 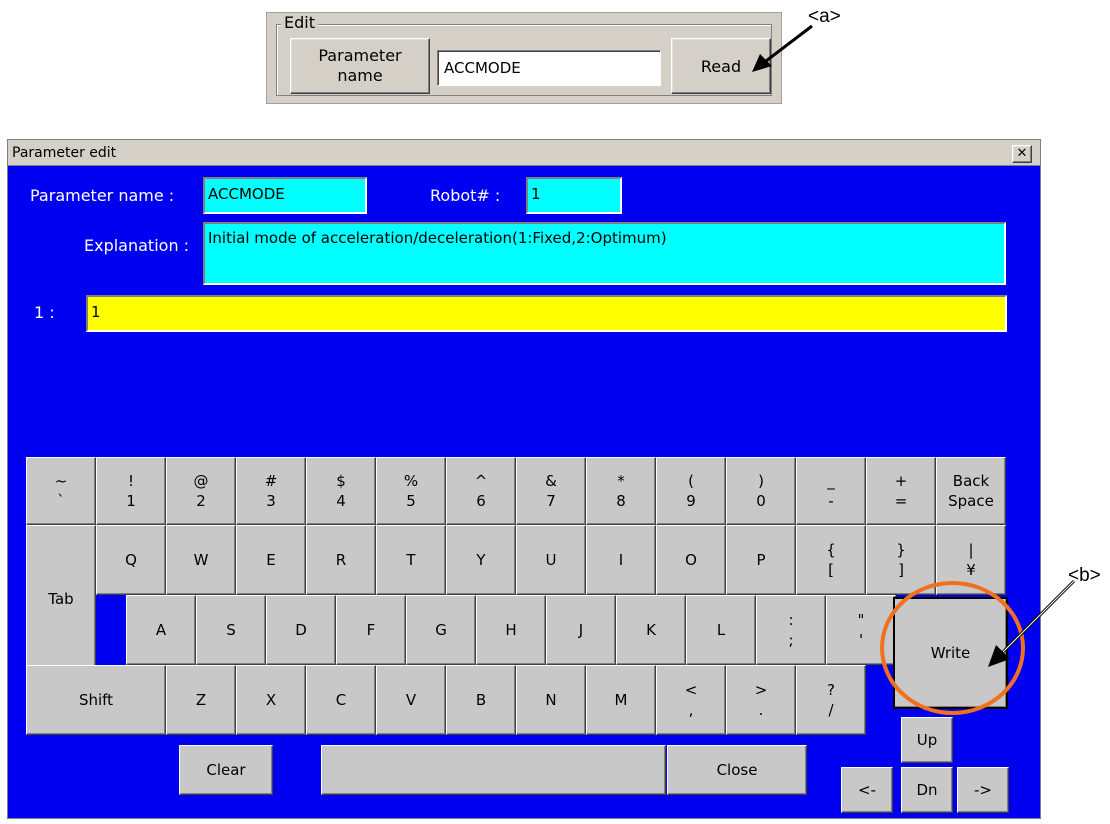 What do you see at coordinates (983, 790) in the screenshot?
I see `right-arrow-button: ->` at bounding box center [983, 790].